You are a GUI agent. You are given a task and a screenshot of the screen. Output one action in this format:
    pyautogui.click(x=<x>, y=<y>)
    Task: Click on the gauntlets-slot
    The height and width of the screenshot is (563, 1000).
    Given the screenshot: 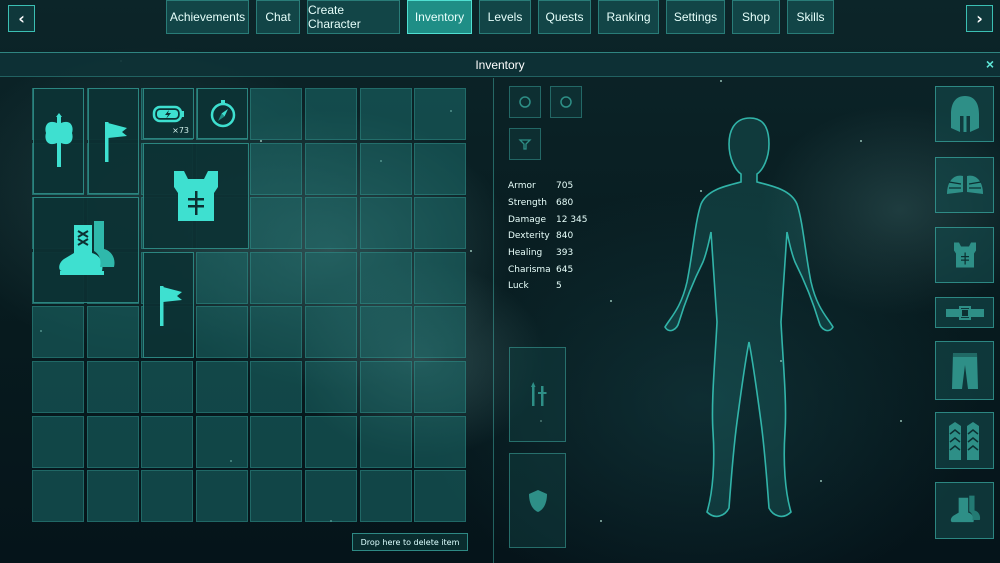 What is the action you would take?
    pyautogui.click(x=964, y=440)
    